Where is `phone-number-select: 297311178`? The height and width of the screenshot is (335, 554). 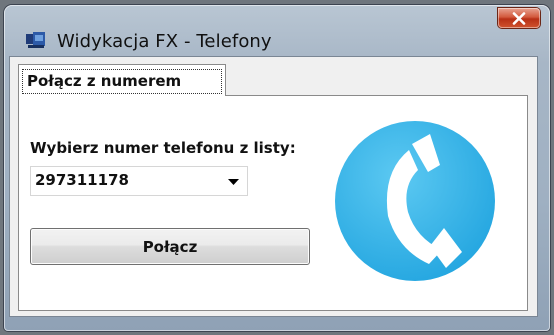
phone-number-select: 297311178 is located at coordinates (139, 181).